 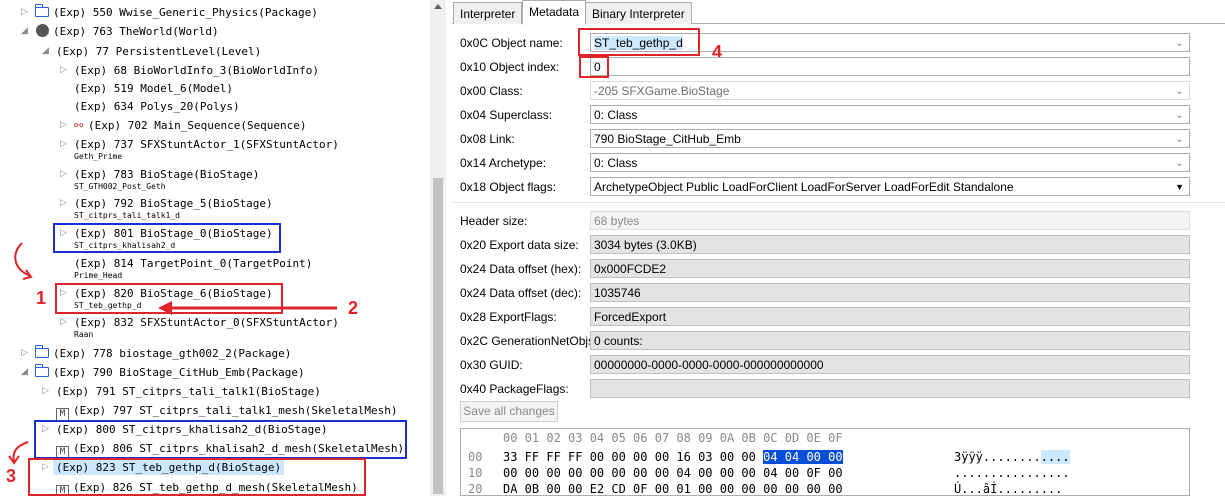 What do you see at coordinates (503, 163) in the screenshot?
I see `field-label-archetype: 0x14 Archetype:` at bounding box center [503, 163].